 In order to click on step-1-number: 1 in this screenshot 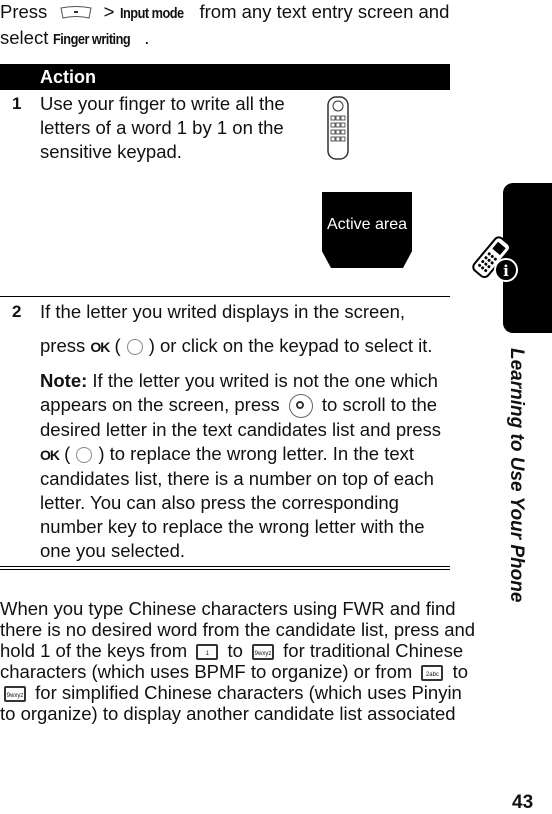, I will do `click(17, 103)`.